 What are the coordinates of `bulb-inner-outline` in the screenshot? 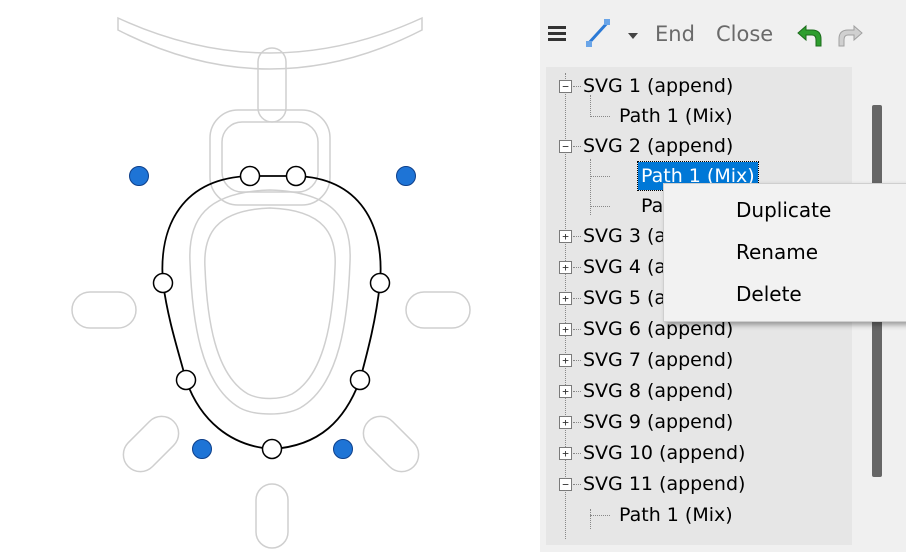 It's located at (270, 303).